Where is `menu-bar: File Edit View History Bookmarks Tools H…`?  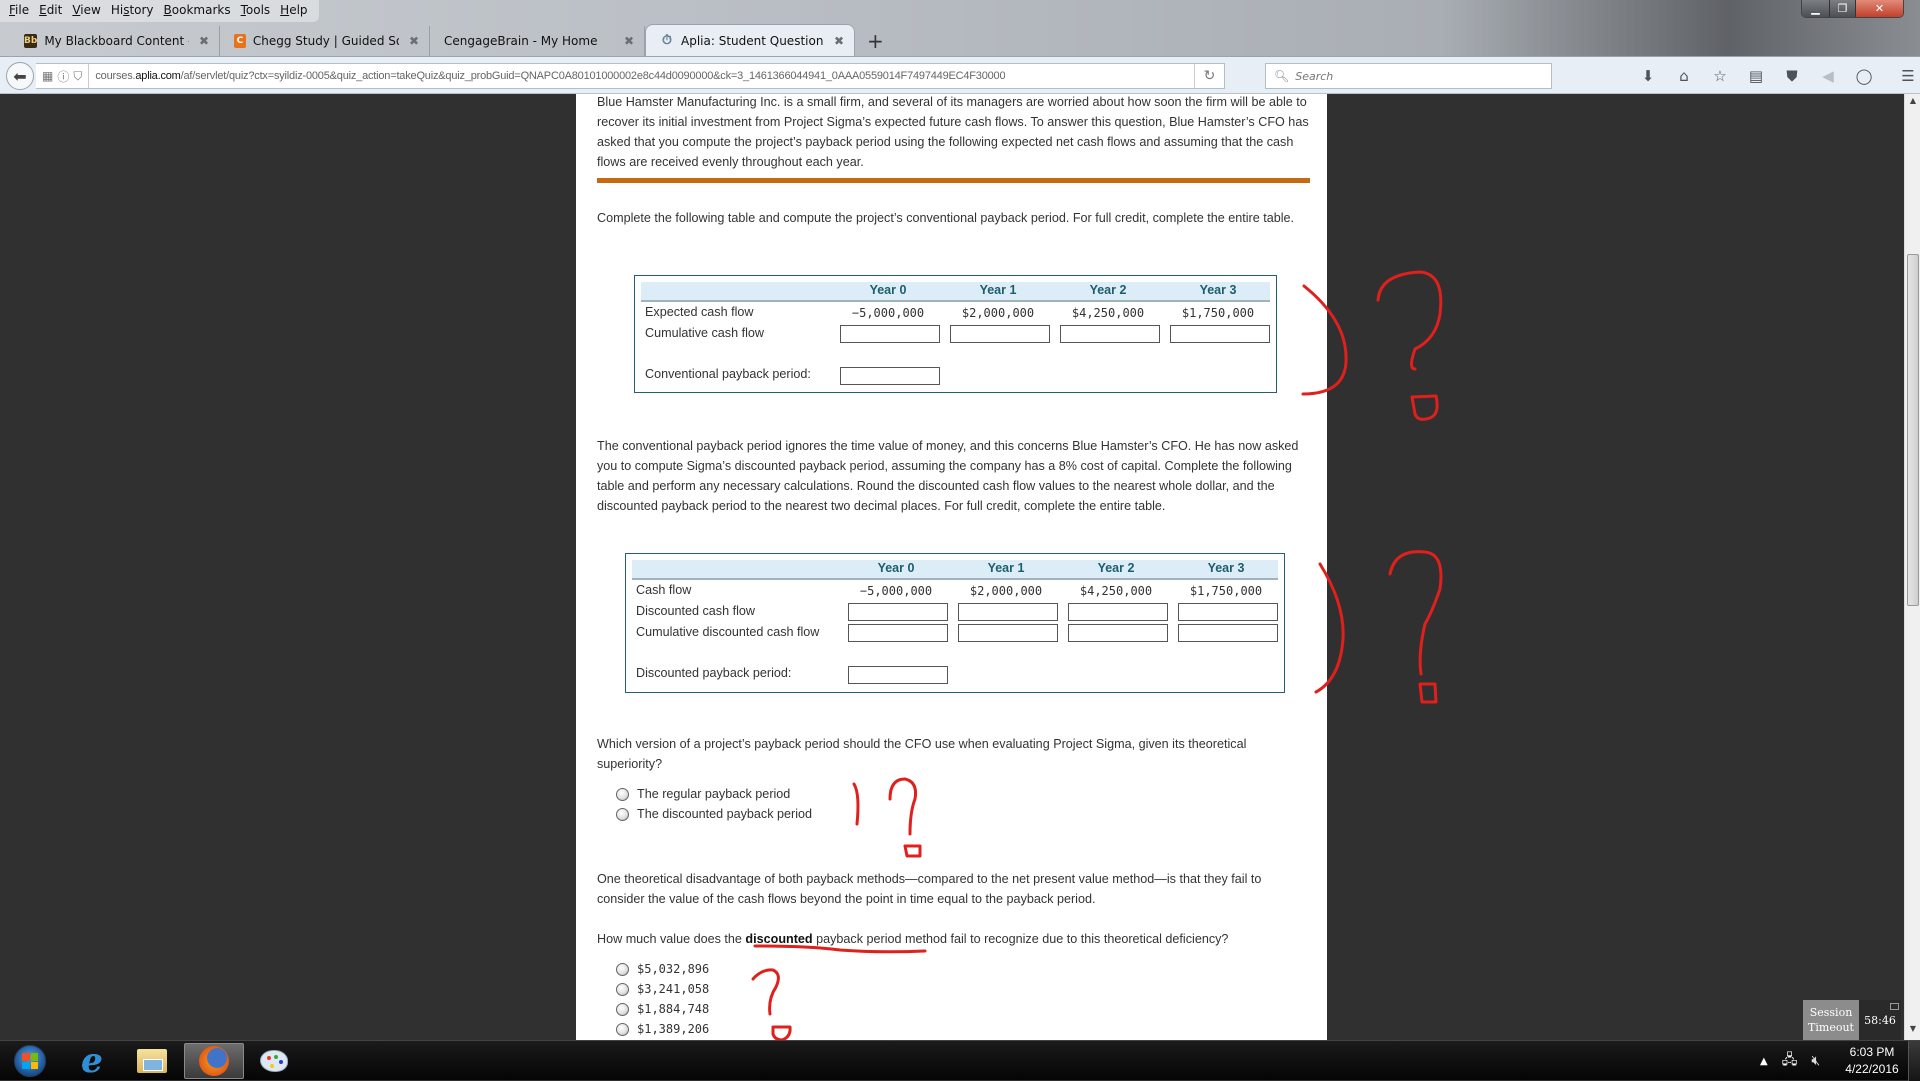
menu-bar: File Edit View History Bookmarks Tools H… is located at coordinates (159, 11).